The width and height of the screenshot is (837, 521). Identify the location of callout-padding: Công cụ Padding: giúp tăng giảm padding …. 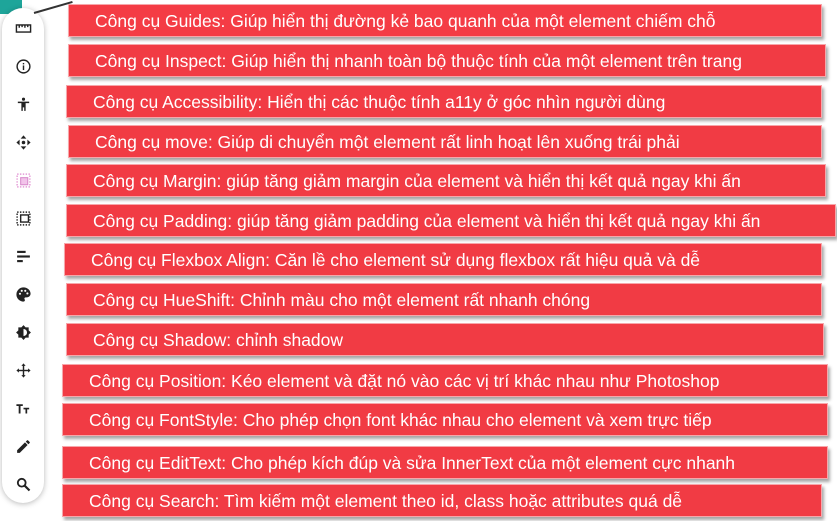
(451, 220).